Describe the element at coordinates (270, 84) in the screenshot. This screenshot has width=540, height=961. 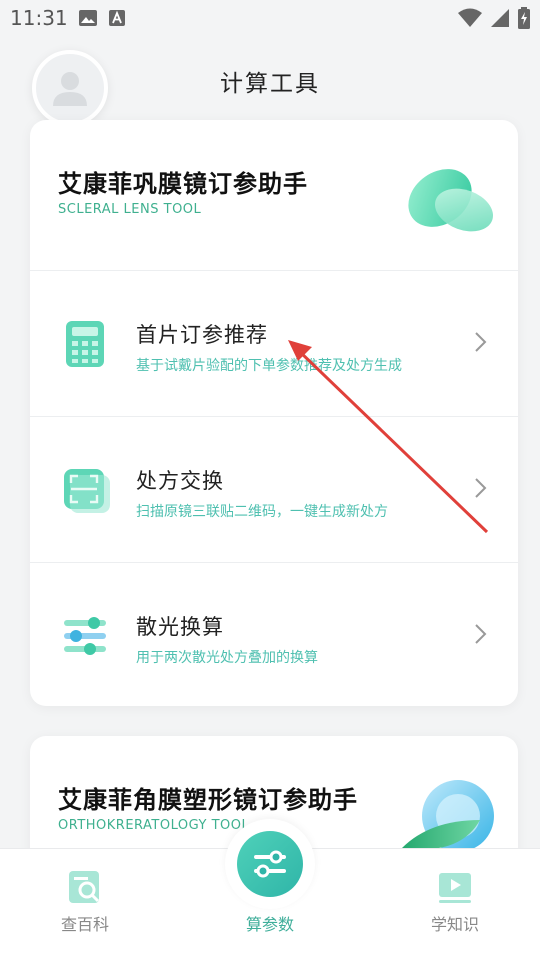
I see `page-title: 计算工具` at that location.